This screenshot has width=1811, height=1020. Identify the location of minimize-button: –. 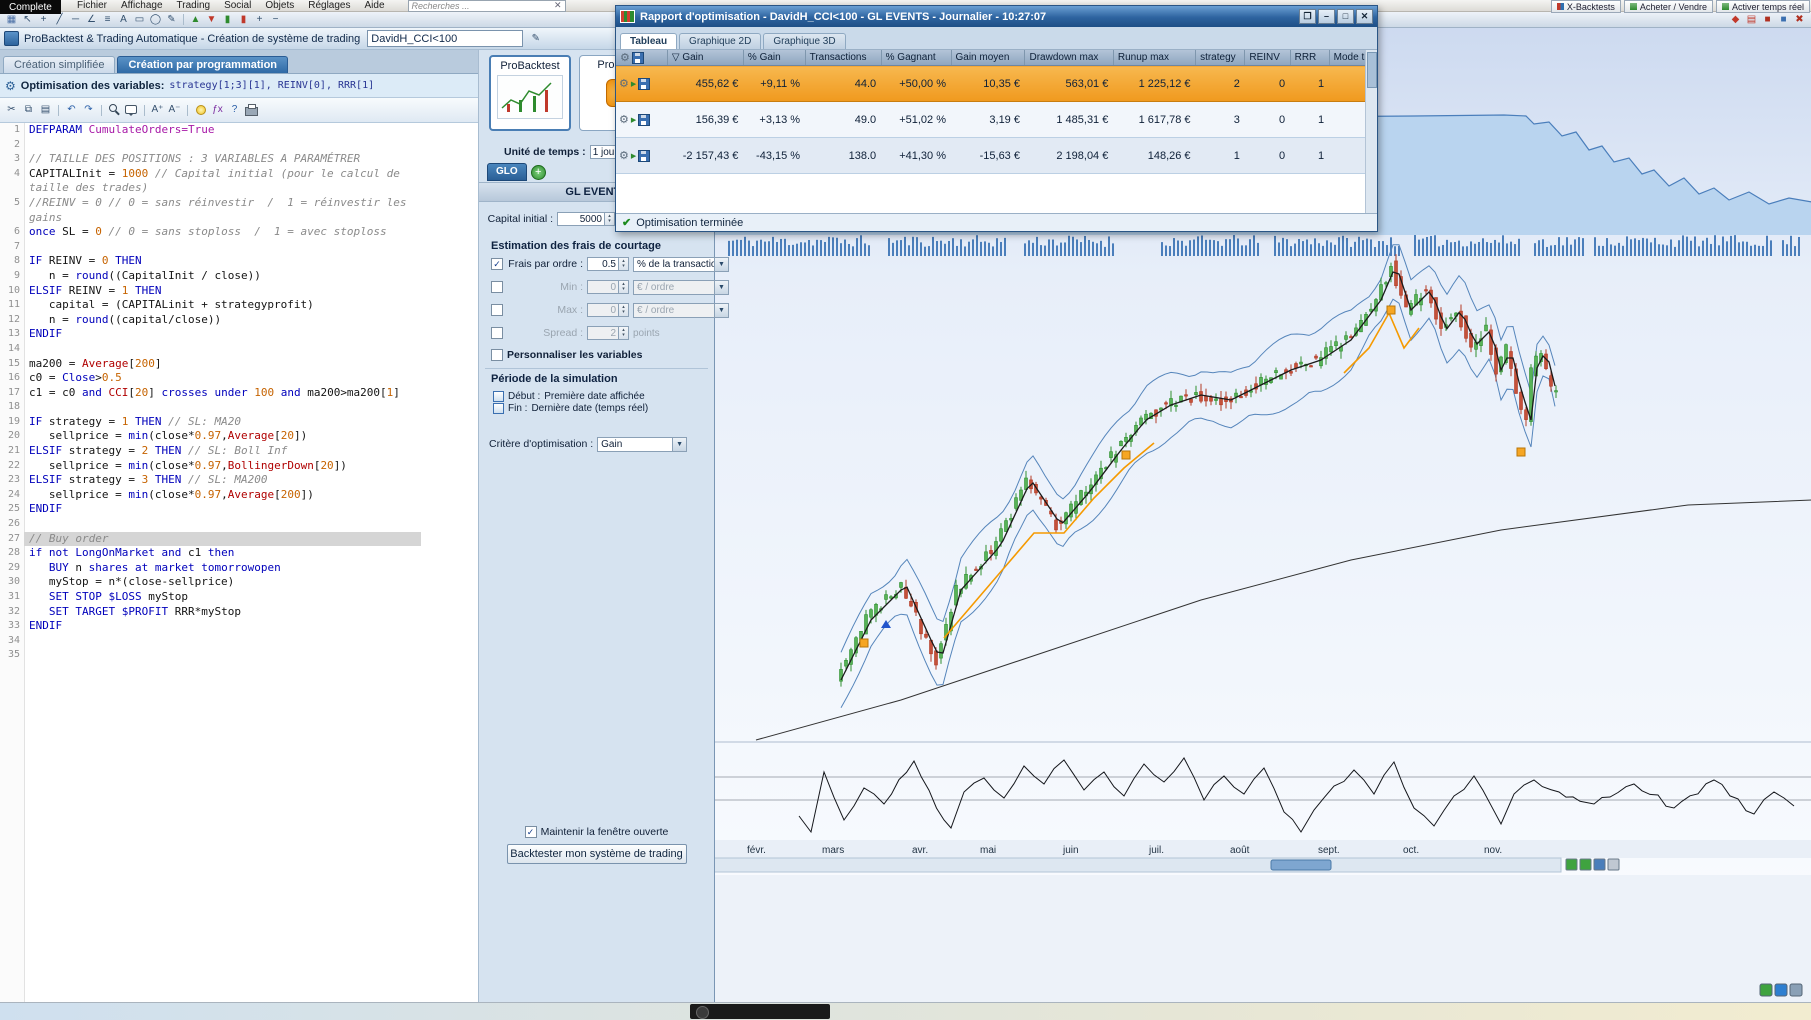
(1326, 16).